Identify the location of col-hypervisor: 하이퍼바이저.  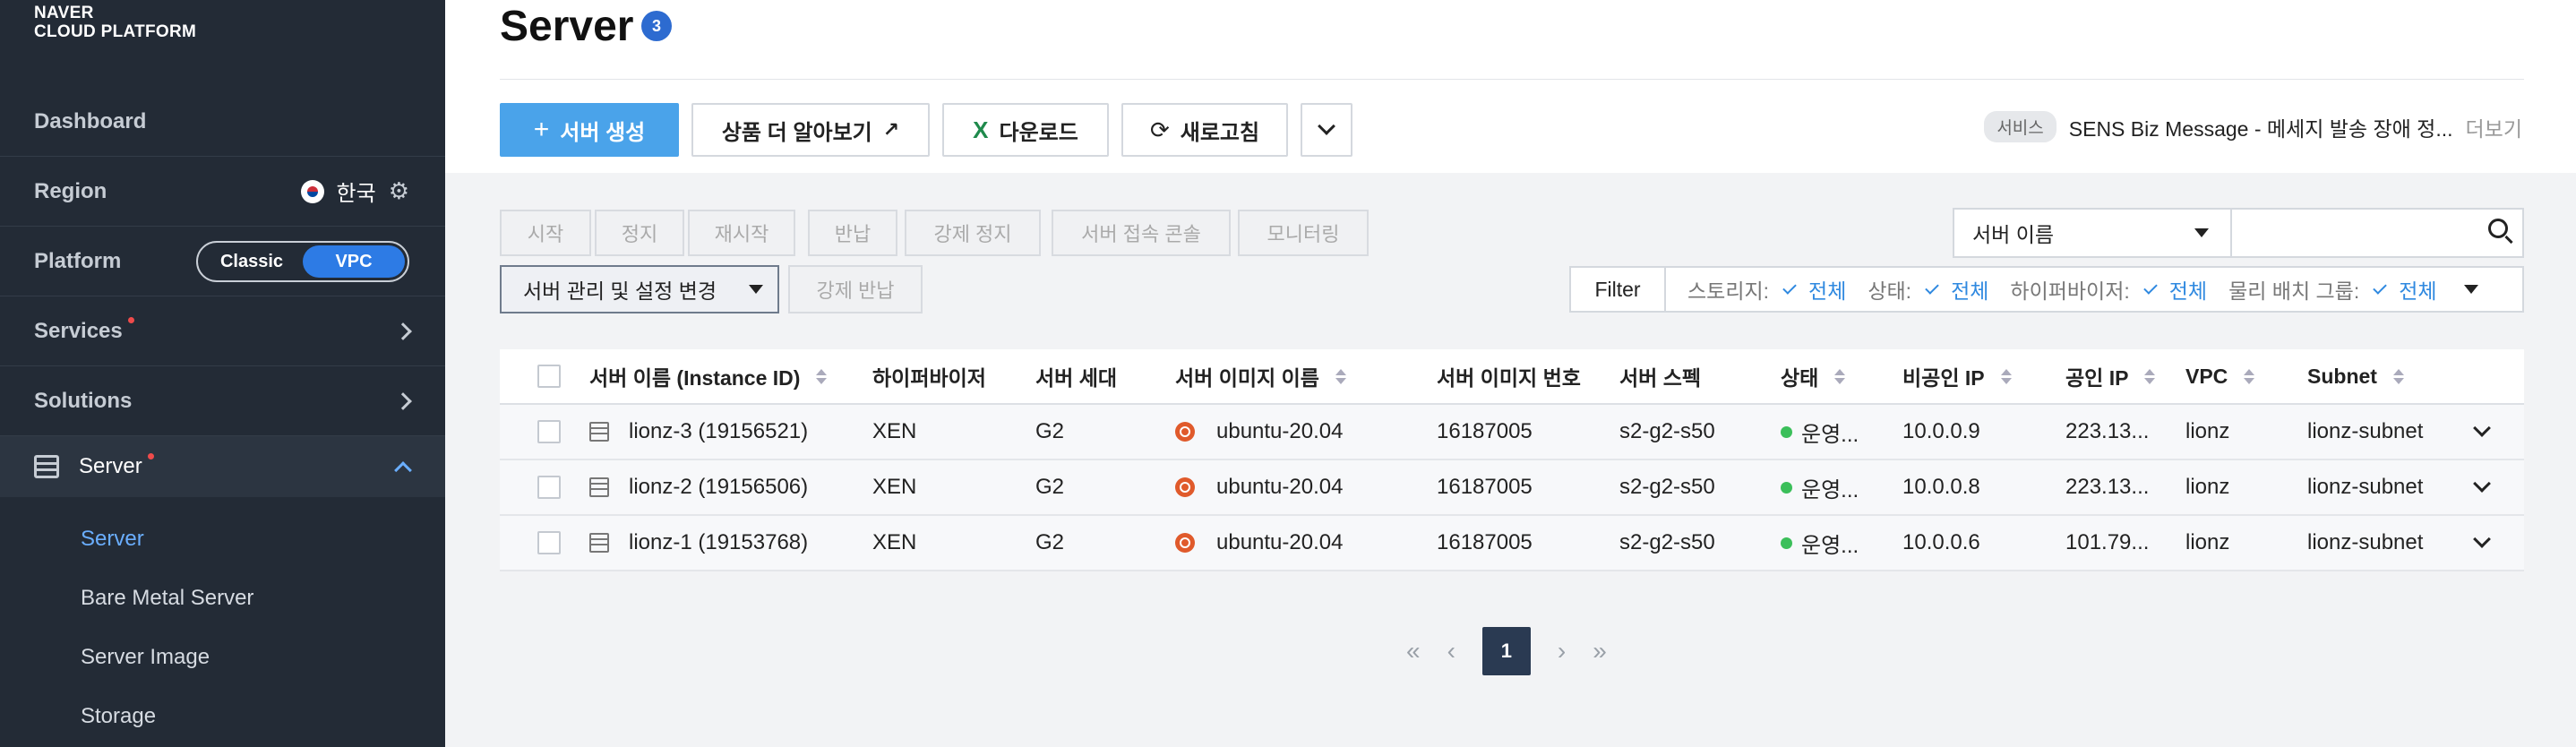
(929, 378).